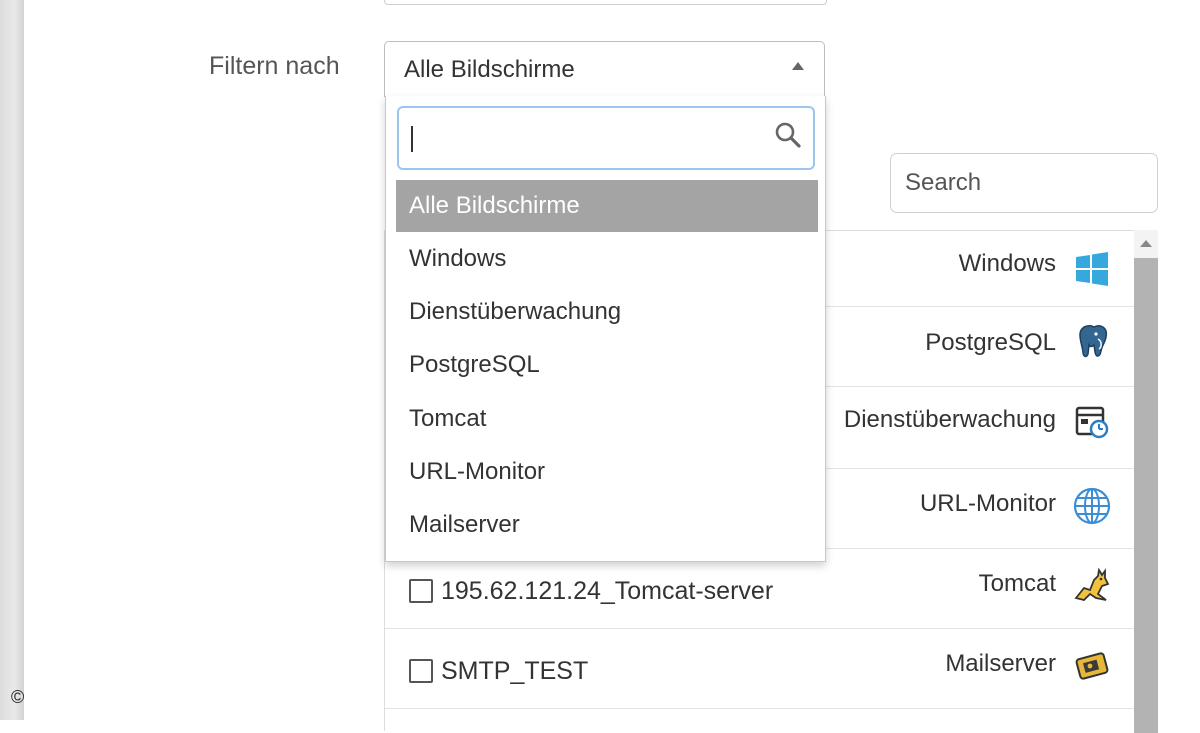  I want to click on row-type-label: URL-Monitor, so click(987, 503).